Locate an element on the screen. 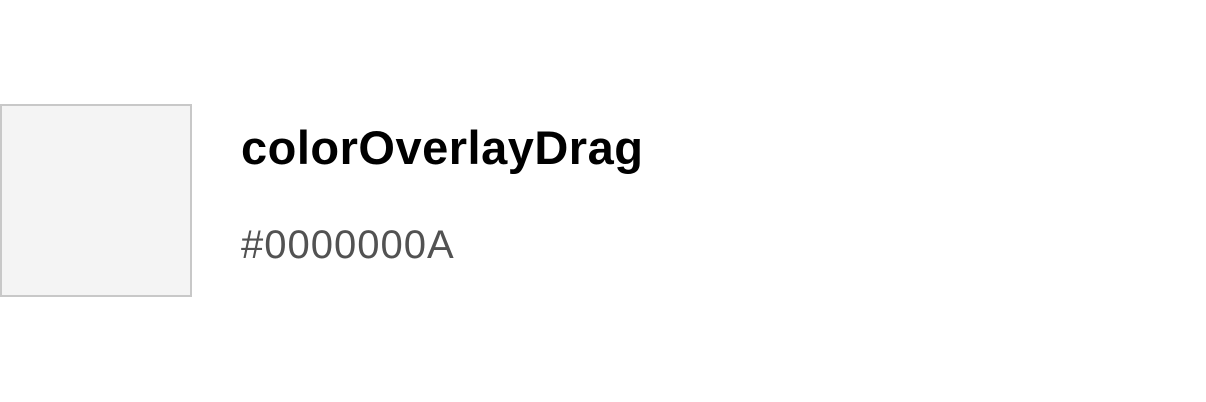 This screenshot has height=402, width=1206. token-hex-value: #0000000A is located at coordinates (348, 245).